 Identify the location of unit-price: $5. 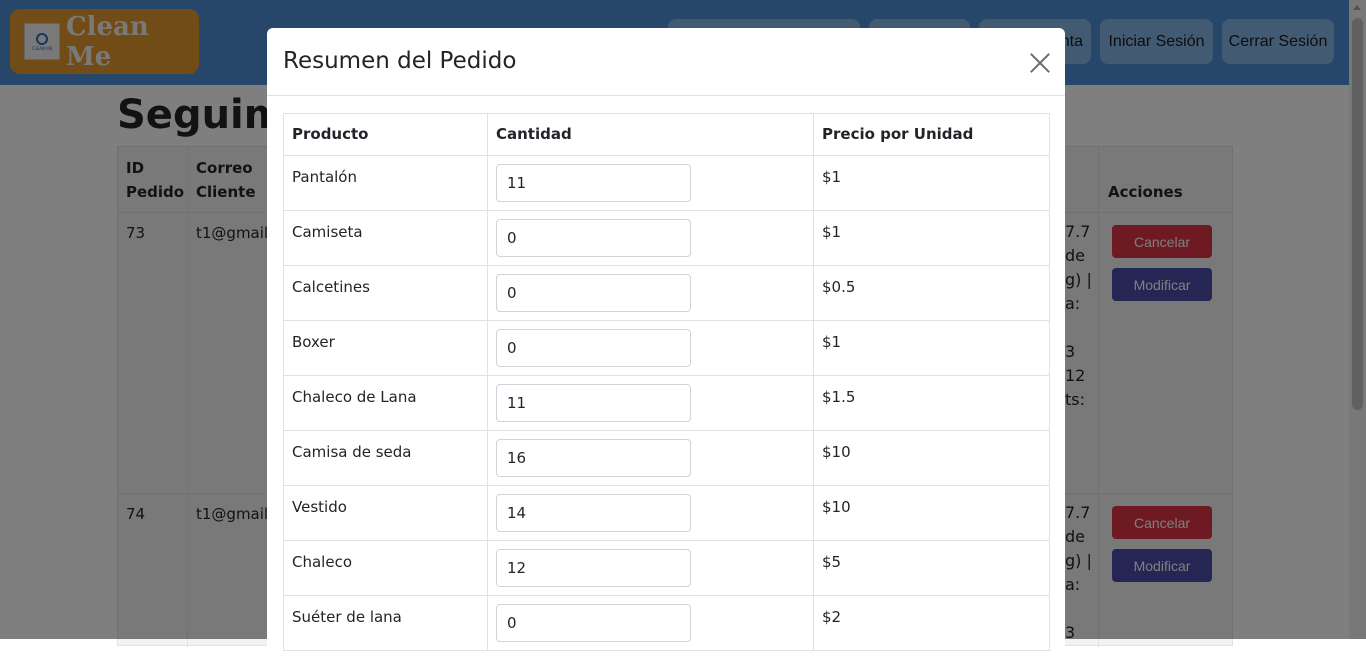
(931, 568).